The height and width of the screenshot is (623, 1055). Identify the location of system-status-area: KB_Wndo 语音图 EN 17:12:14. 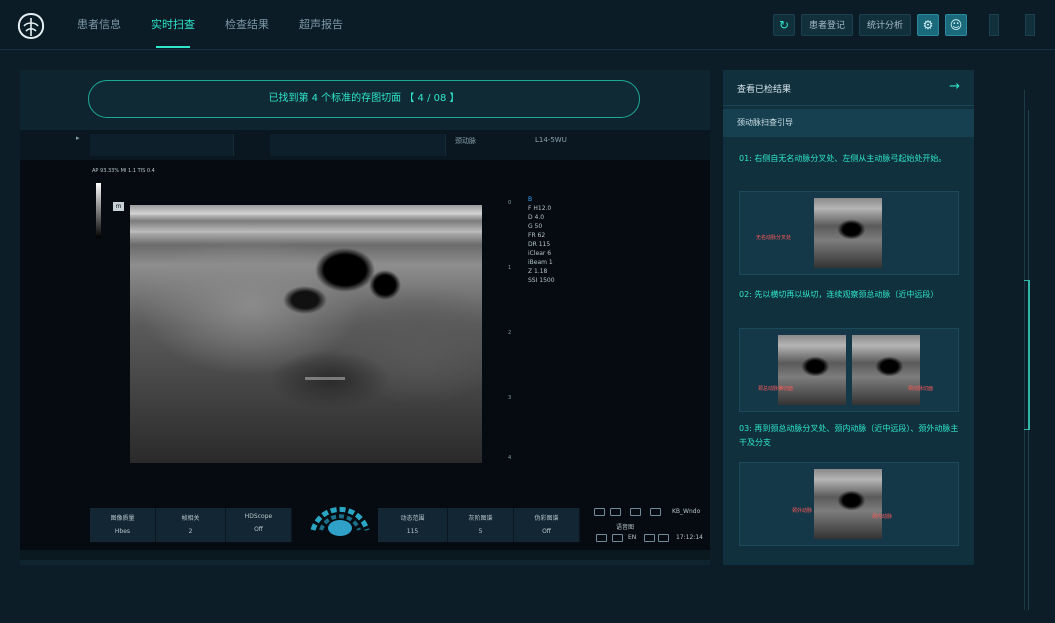
(650, 524).